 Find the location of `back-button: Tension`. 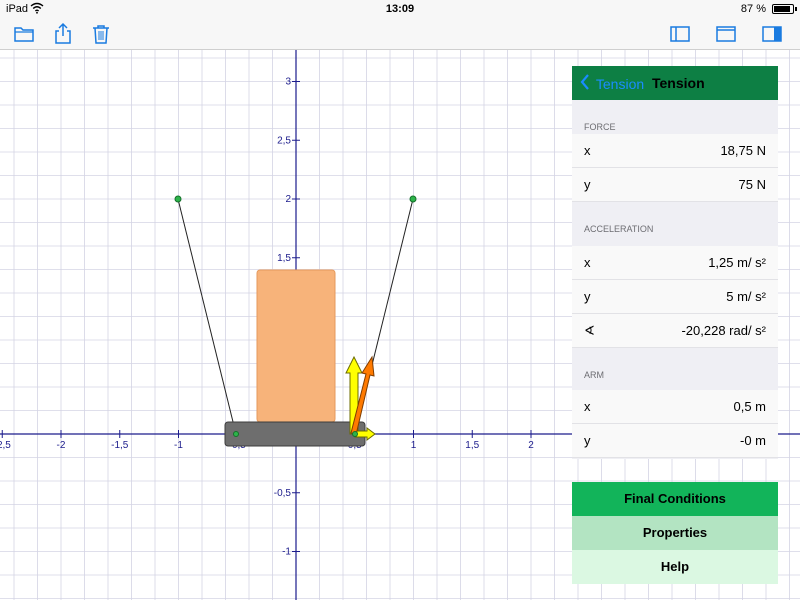

back-button: Tension is located at coordinates (612, 83).